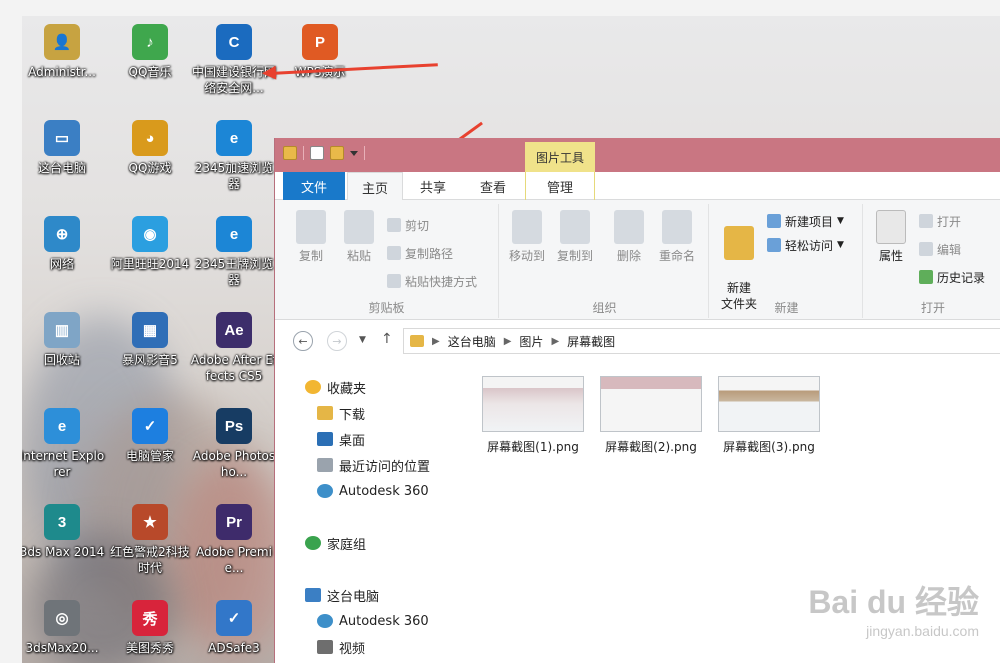 The height and width of the screenshot is (663, 1000). What do you see at coordinates (64, 255) in the screenshot?
I see `desktop-icon-item: ⊕ 网络` at bounding box center [64, 255].